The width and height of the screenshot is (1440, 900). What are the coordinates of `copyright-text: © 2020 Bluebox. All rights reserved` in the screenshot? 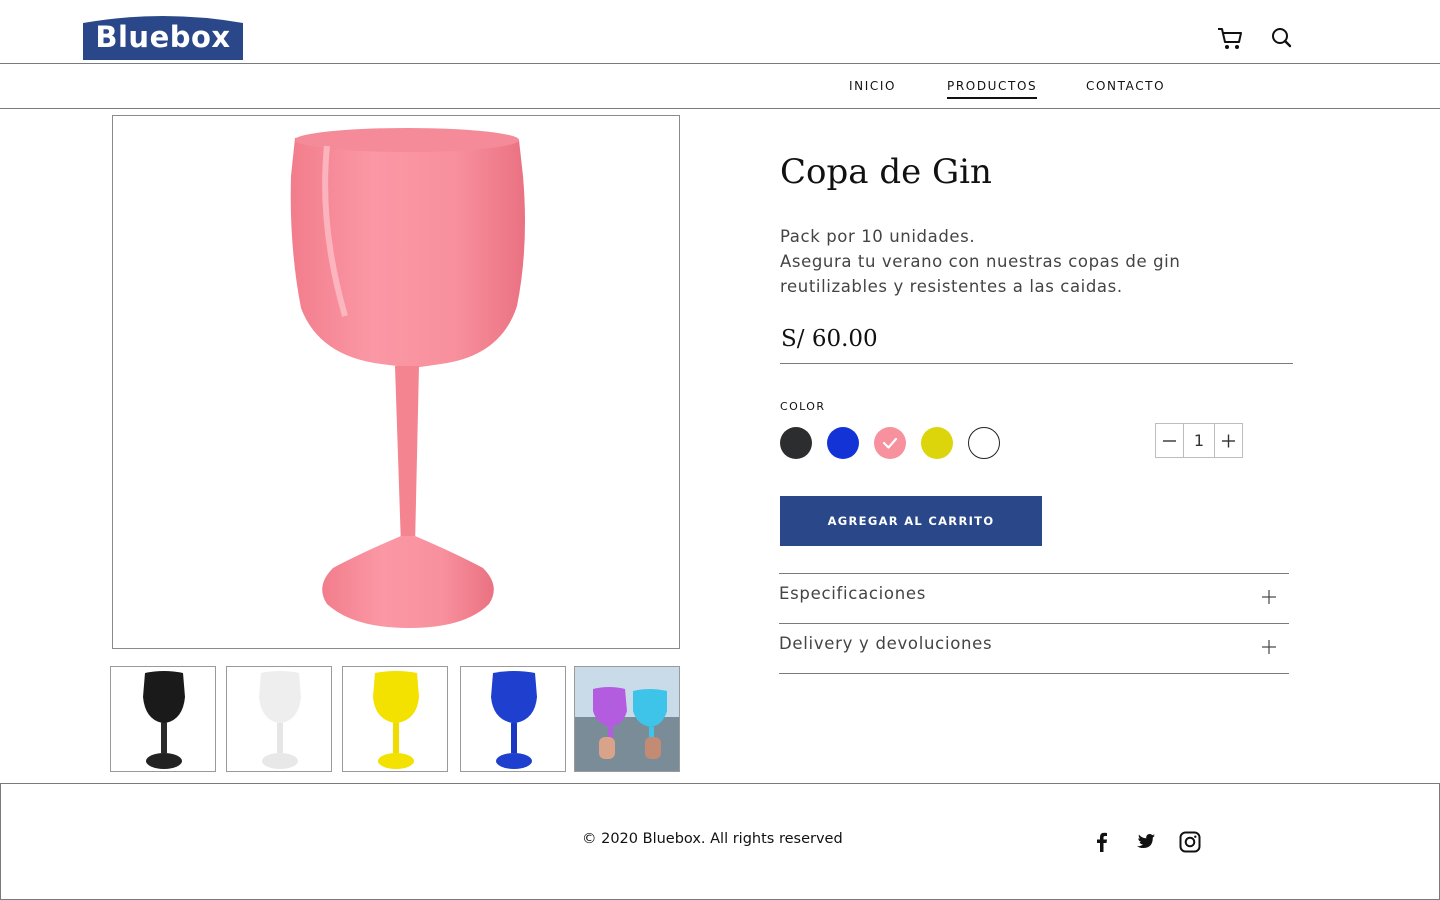 It's located at (712, 839).